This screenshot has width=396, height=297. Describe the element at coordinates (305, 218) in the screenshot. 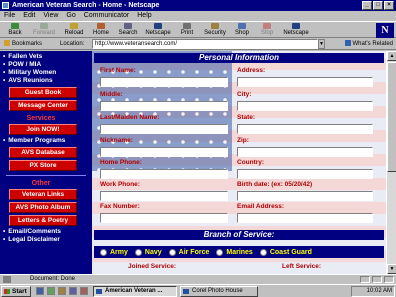

I see `email-address-input` at that location.